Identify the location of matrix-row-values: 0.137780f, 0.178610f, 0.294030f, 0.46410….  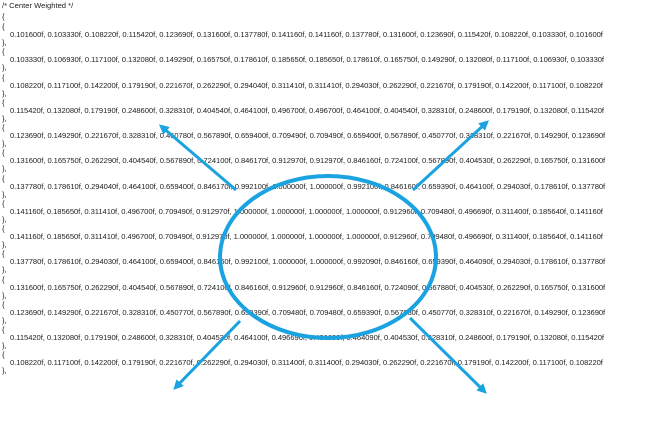
(308, 262).